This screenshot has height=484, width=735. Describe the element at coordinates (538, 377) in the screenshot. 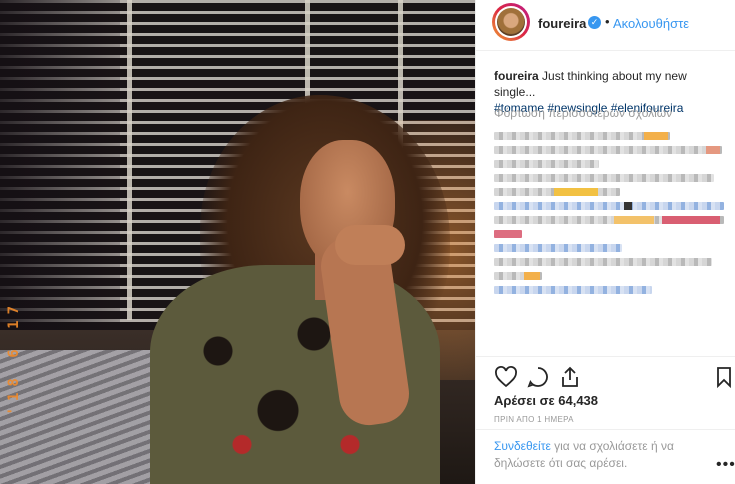

I see `comment-icon` at that location.